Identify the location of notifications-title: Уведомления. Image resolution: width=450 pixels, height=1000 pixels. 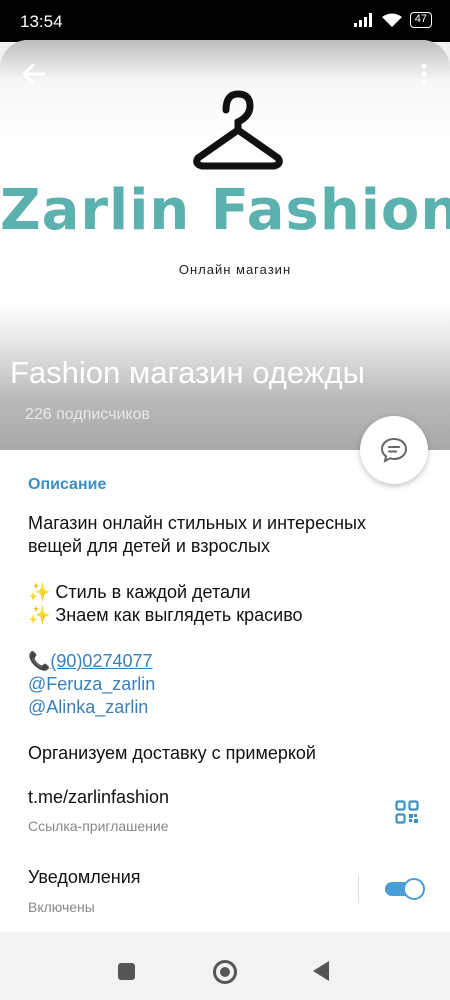
(84, 877).